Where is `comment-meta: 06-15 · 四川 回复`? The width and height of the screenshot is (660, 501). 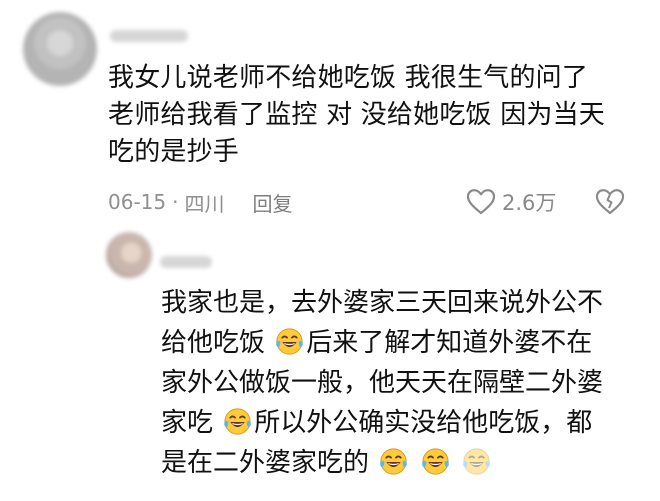
comment-meta: 06-15 · 四川 回复 is located at coordinates (200, 202).